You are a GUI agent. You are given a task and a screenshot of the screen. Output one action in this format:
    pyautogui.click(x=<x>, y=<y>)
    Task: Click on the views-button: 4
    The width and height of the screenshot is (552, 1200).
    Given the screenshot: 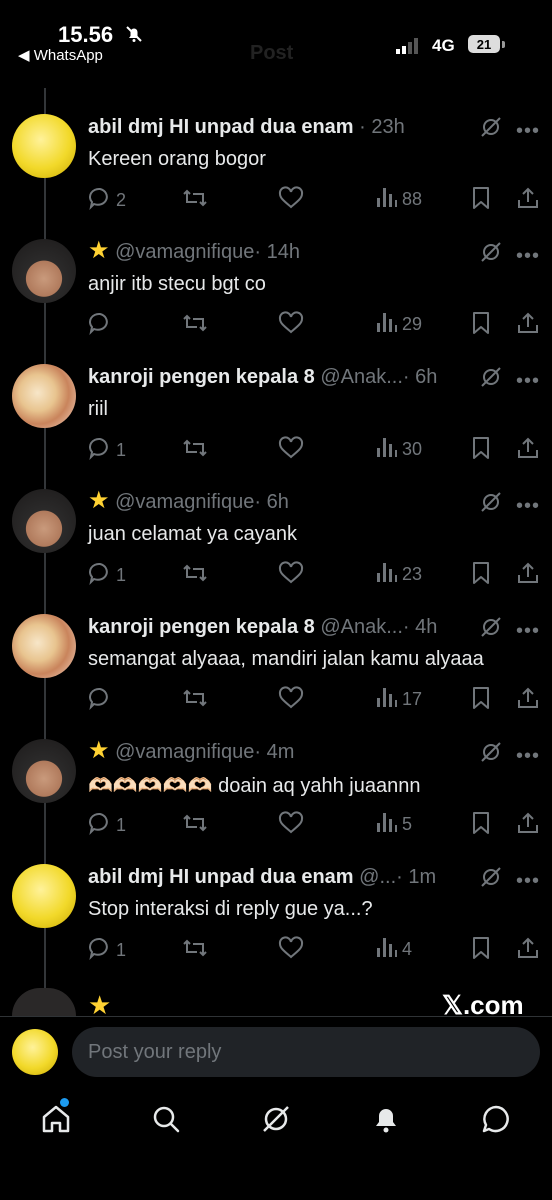 What is the action you would take?
    pyautogui.click(x=394, y=949)
    